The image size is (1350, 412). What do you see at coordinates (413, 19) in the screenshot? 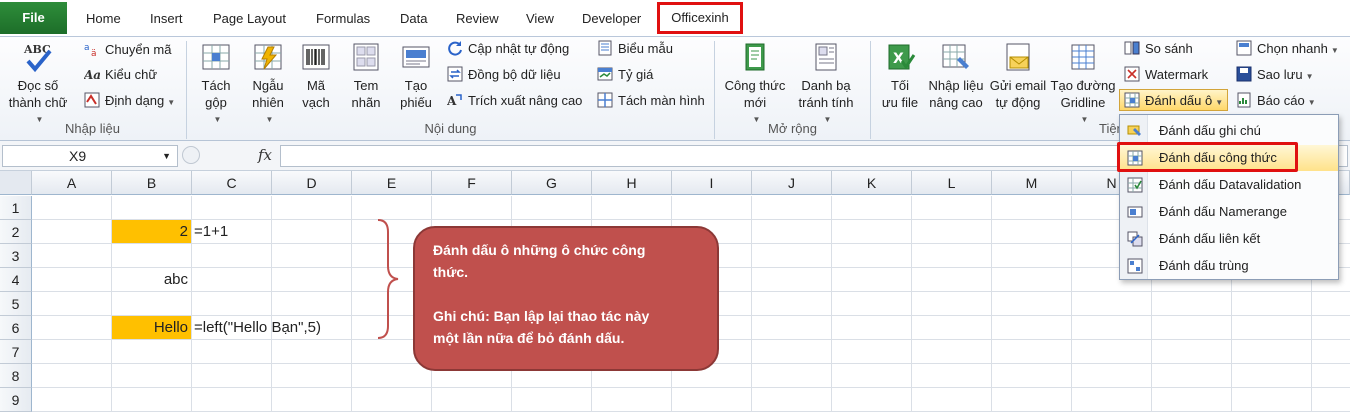
I see `tab-data: Data` at bounding box center [413, 19].